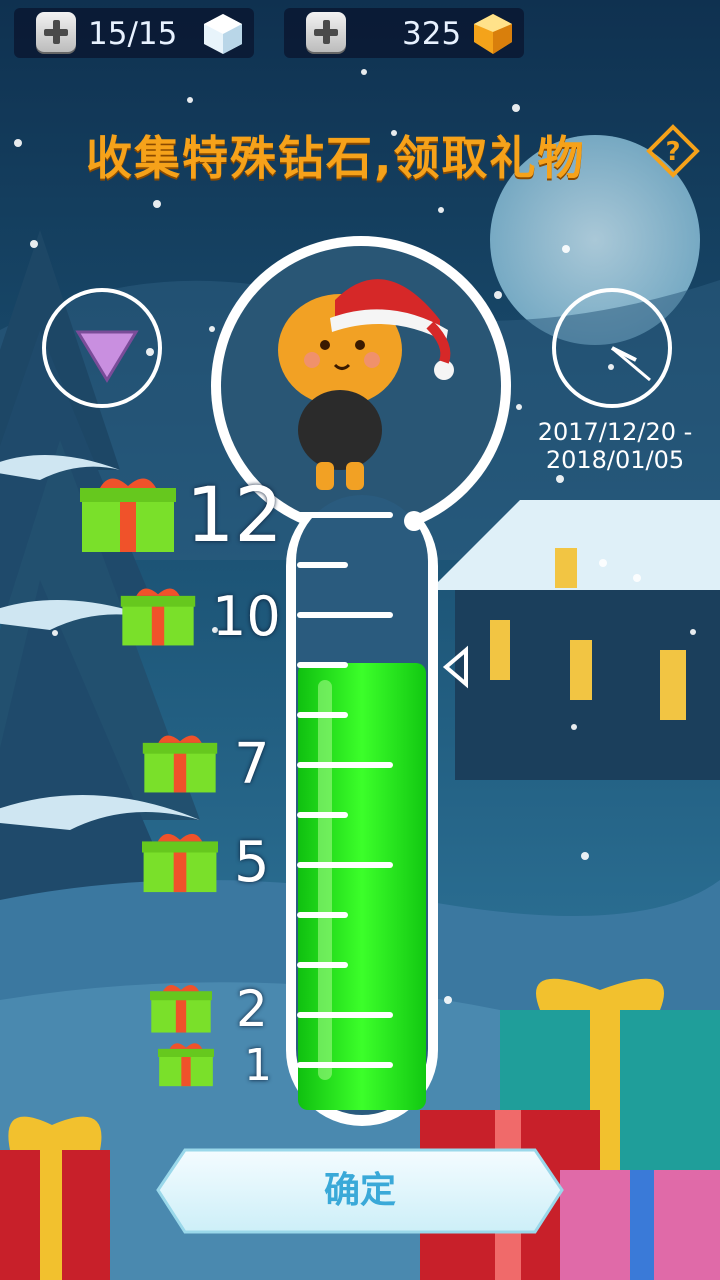 The height and width of the screenshot is (1280, 720). I want to click on special-gem-frame, so click(102, 348).